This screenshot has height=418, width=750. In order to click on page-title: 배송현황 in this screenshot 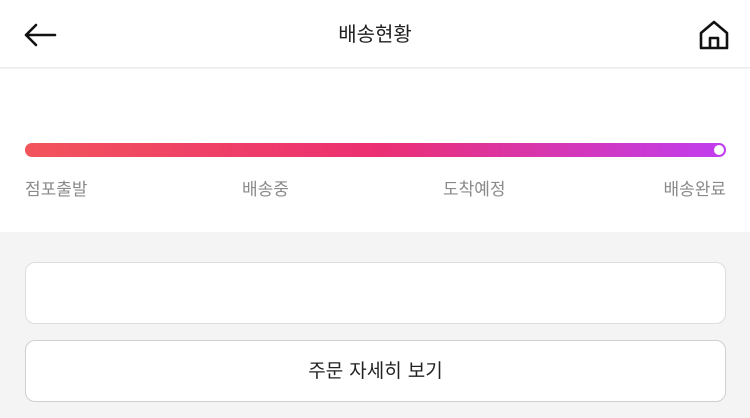, I will do `click(375, 34)`.